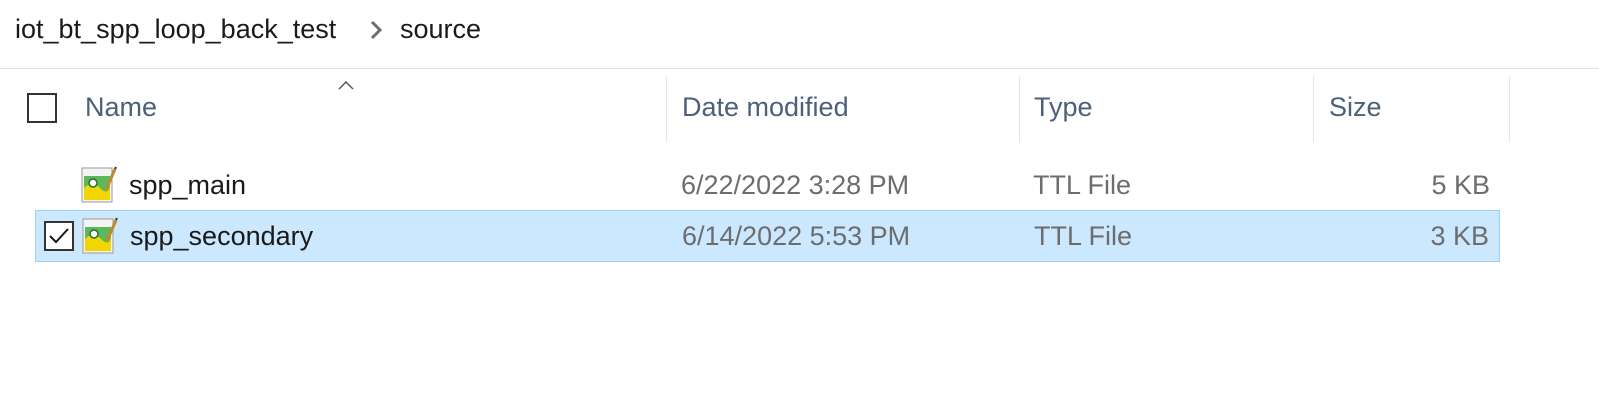  I want to click on file-date-modified: 6/14/2022 5:53 PM, so click(796, 236).